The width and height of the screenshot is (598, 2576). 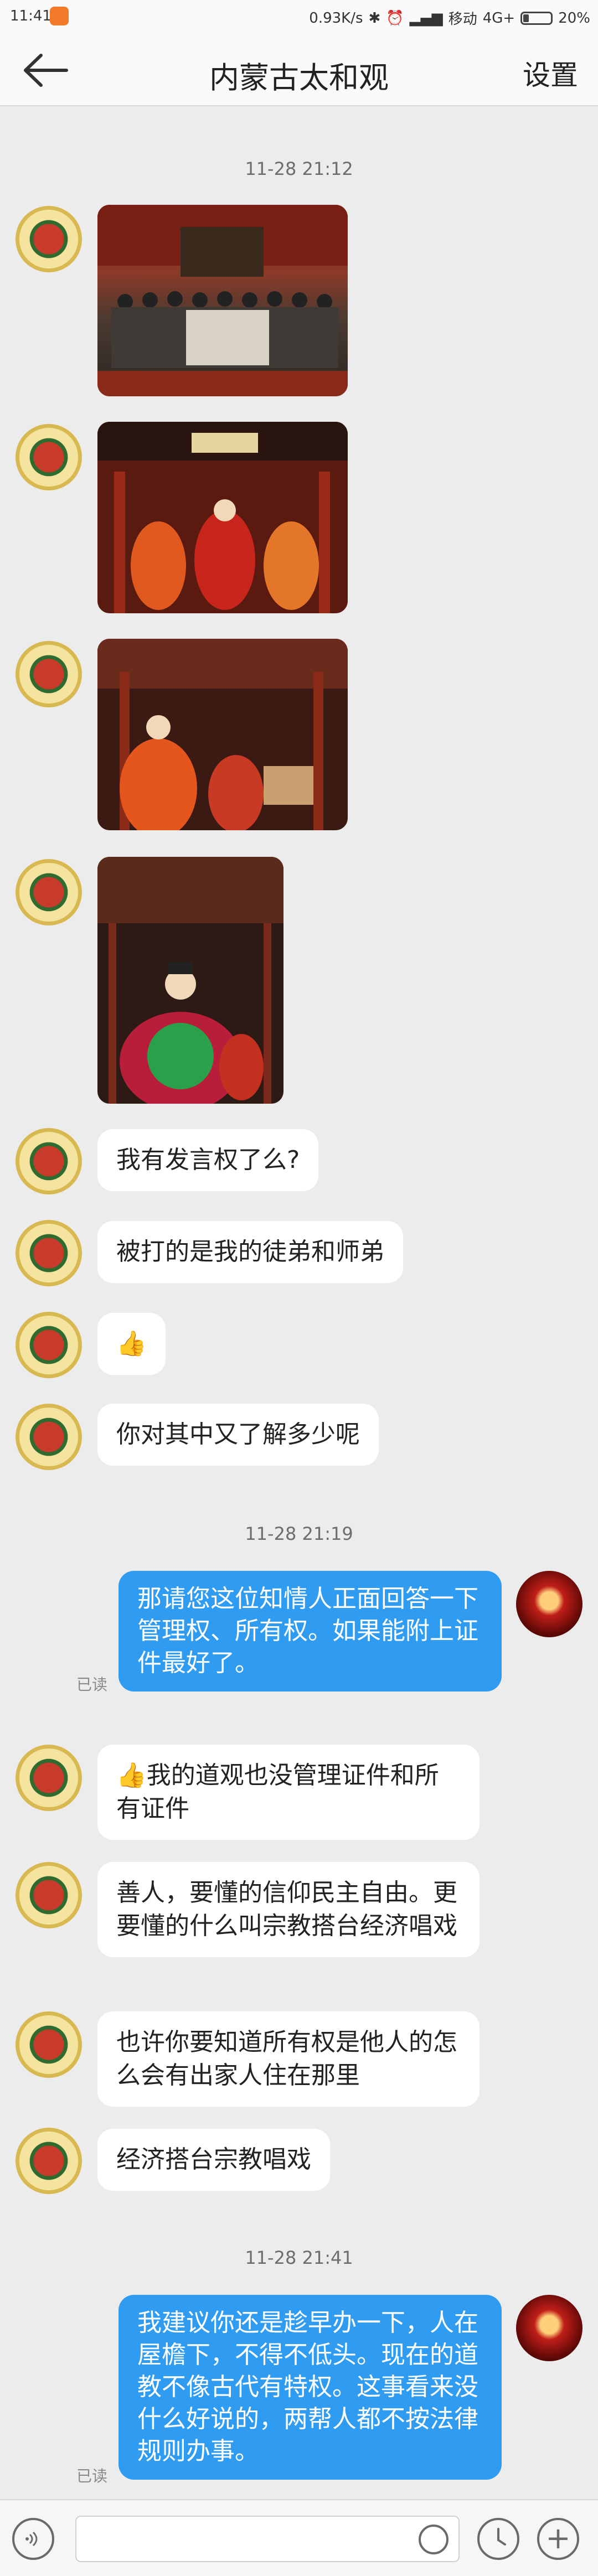 I want to click on timestamp: 11-28 21:19, so click(x=299, y=1533).